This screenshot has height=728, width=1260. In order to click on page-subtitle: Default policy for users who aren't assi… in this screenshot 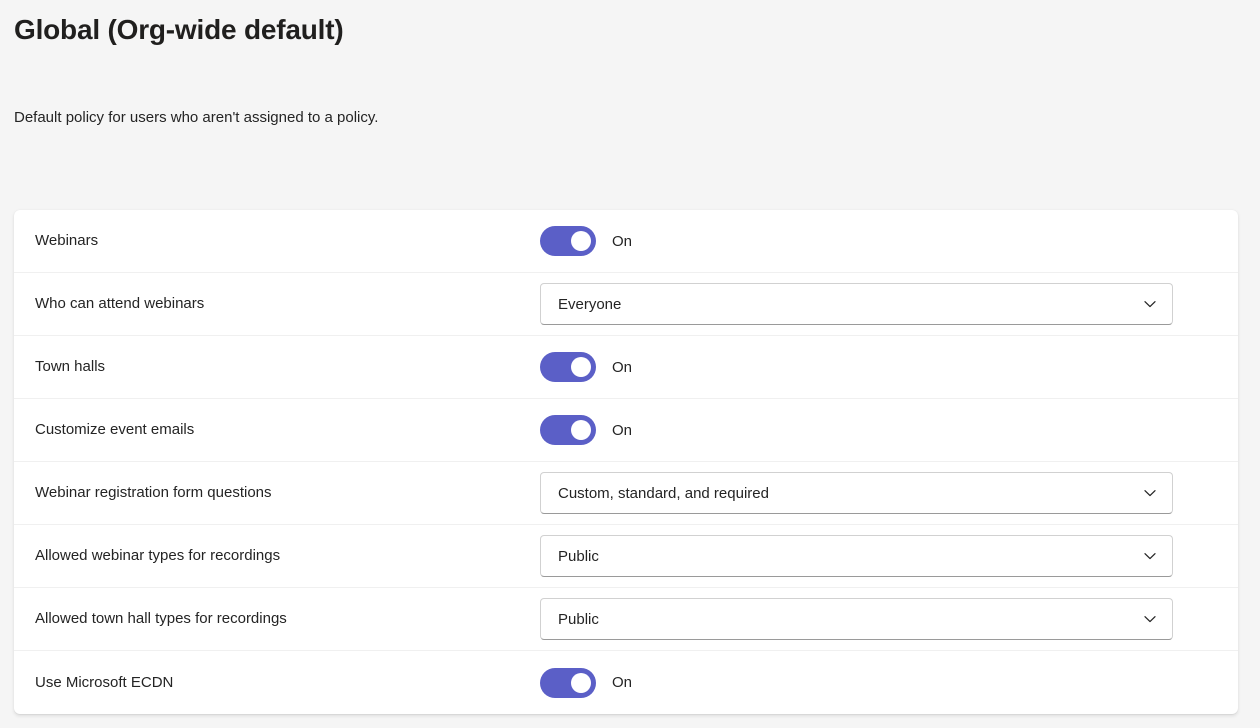, I will do `click(196, 117)`.